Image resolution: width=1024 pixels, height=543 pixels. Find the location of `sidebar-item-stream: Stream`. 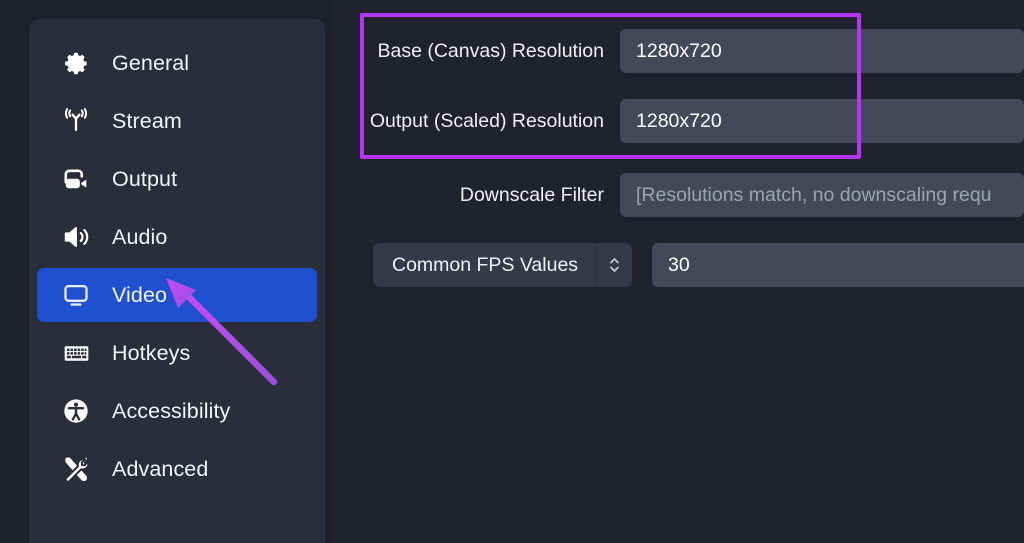

sidebar-item-stream: Stream is located at coordinates (177, 121).